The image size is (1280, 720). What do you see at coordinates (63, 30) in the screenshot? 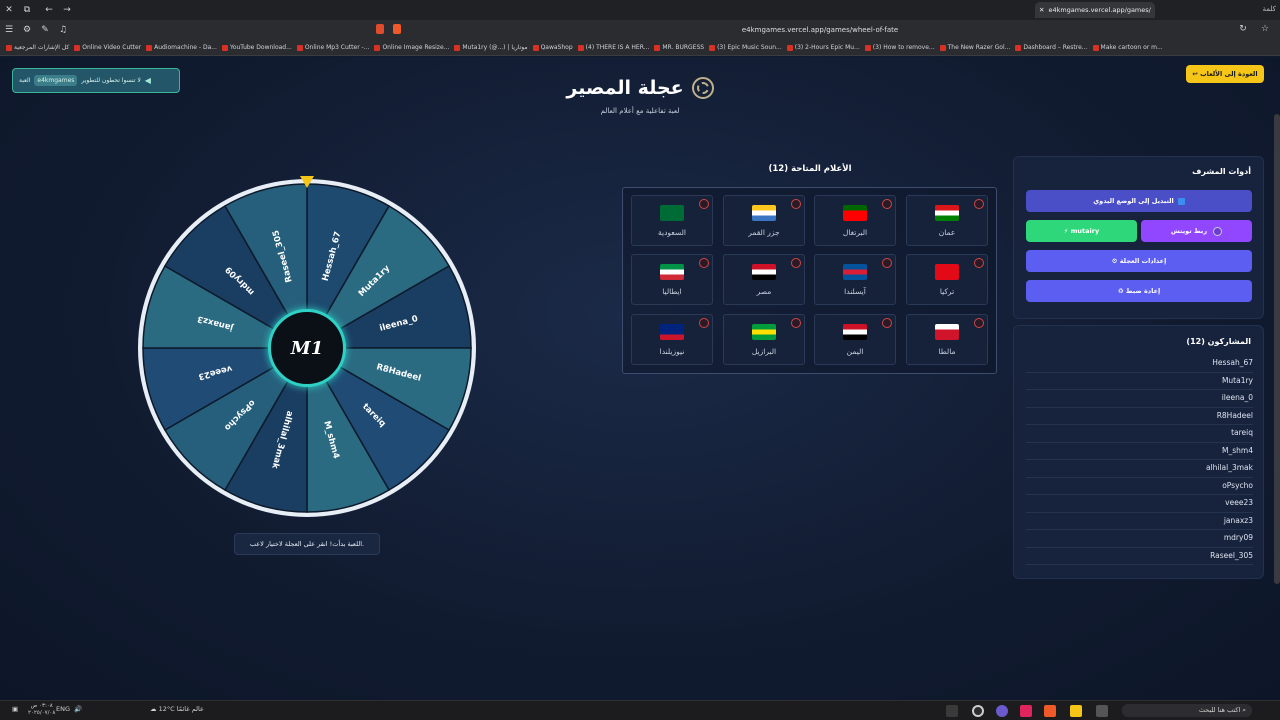
I see `music-icon: ♫` at bounding box center [63, 30].